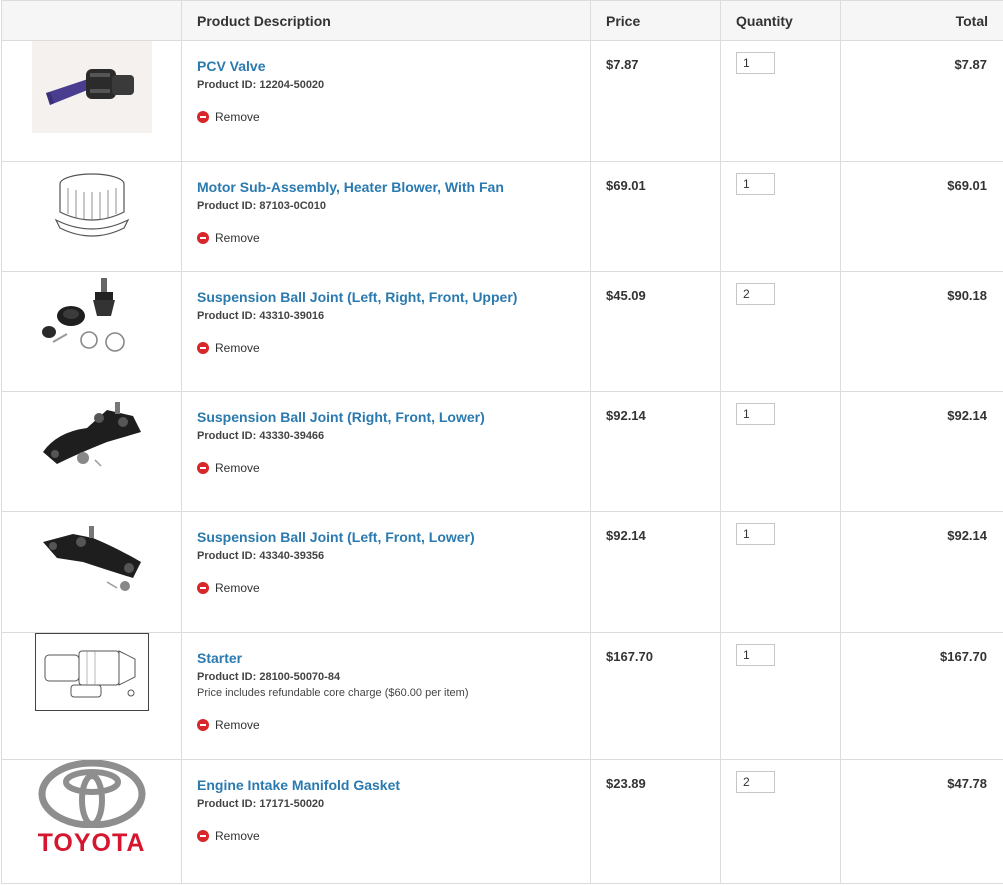 Image resolution: width=1003 pixels, height=886 pixels. What do you see at coordinates (655, 696) in the screenshot?
I see `price-cell: $167.70` at bounding box center [655, 696].